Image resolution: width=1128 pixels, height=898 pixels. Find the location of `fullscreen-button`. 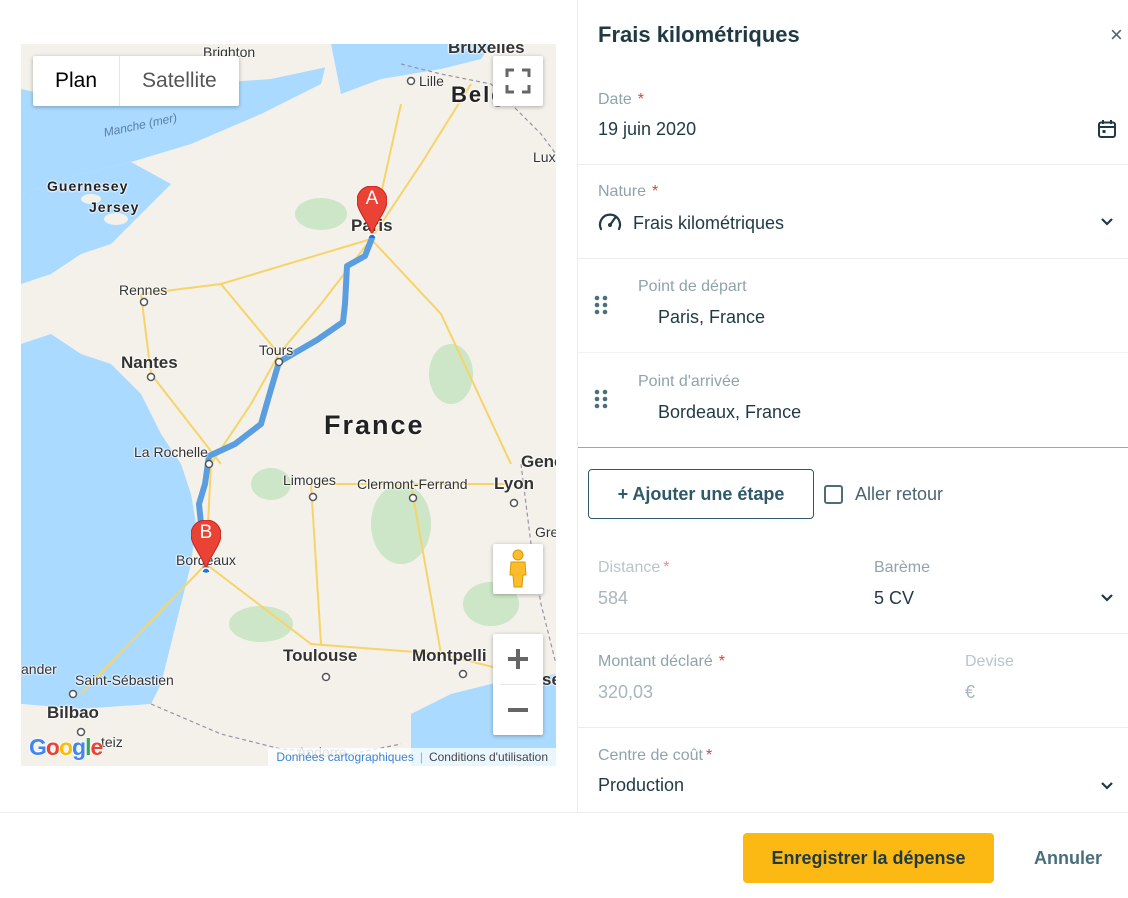

fullscreen-button is located at coordinates (518, 81).